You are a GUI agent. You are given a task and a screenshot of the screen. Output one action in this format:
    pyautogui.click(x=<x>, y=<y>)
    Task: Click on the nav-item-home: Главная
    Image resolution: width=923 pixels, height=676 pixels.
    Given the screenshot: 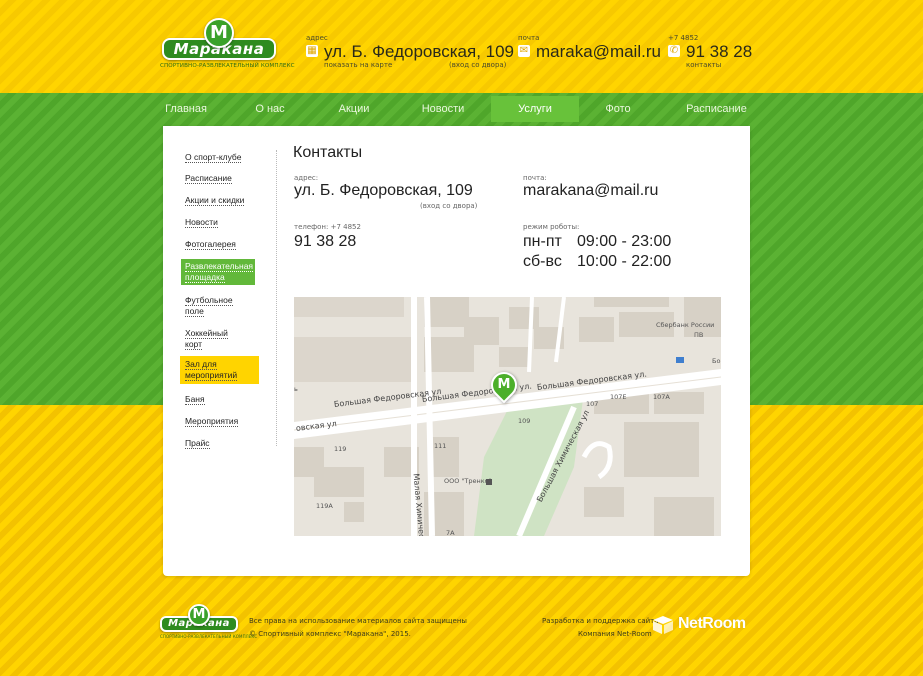 What is the action you would take?
    pyautogui.click(x=186, y=109)
    